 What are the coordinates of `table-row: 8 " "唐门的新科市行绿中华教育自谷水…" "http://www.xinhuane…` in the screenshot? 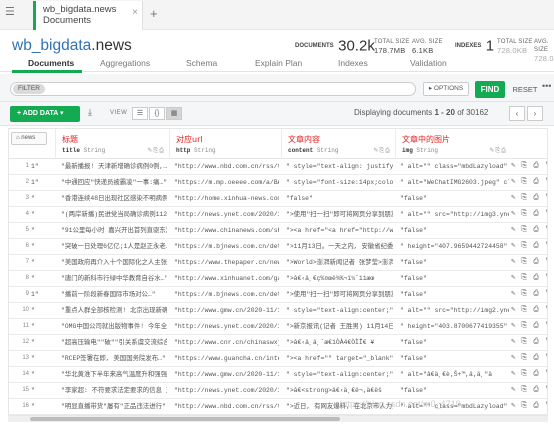 It's located at (278, 279).